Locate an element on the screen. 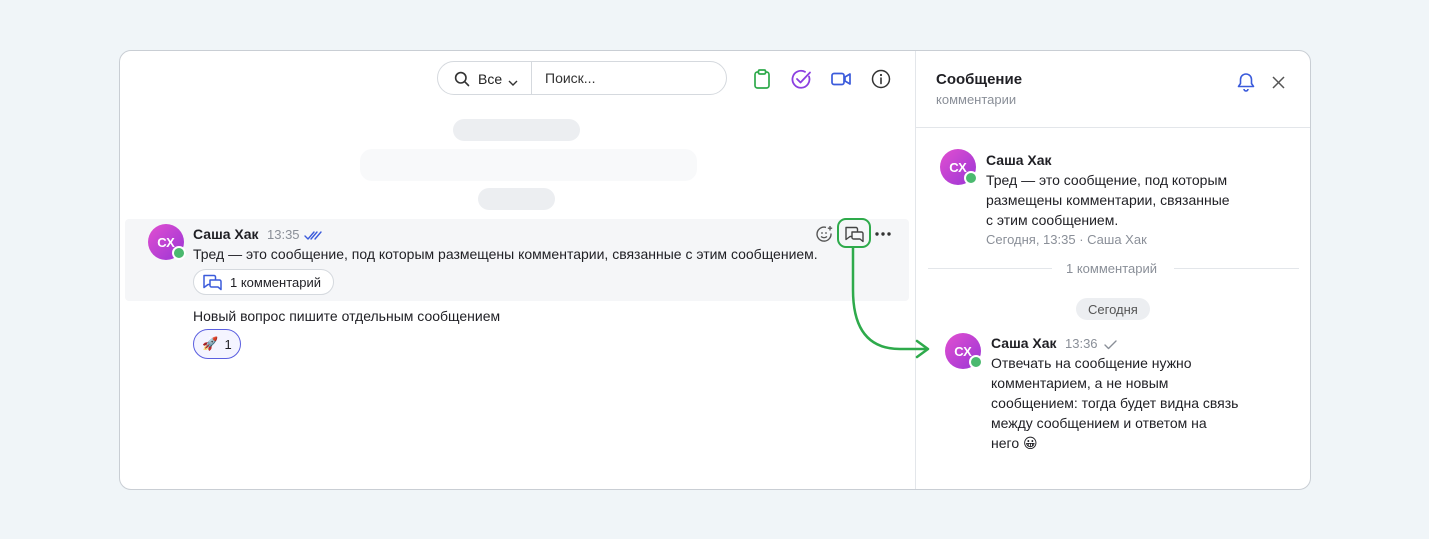 This screenshot has width=1429, height=539. bell-icon is located at coordinates (1246, 84).